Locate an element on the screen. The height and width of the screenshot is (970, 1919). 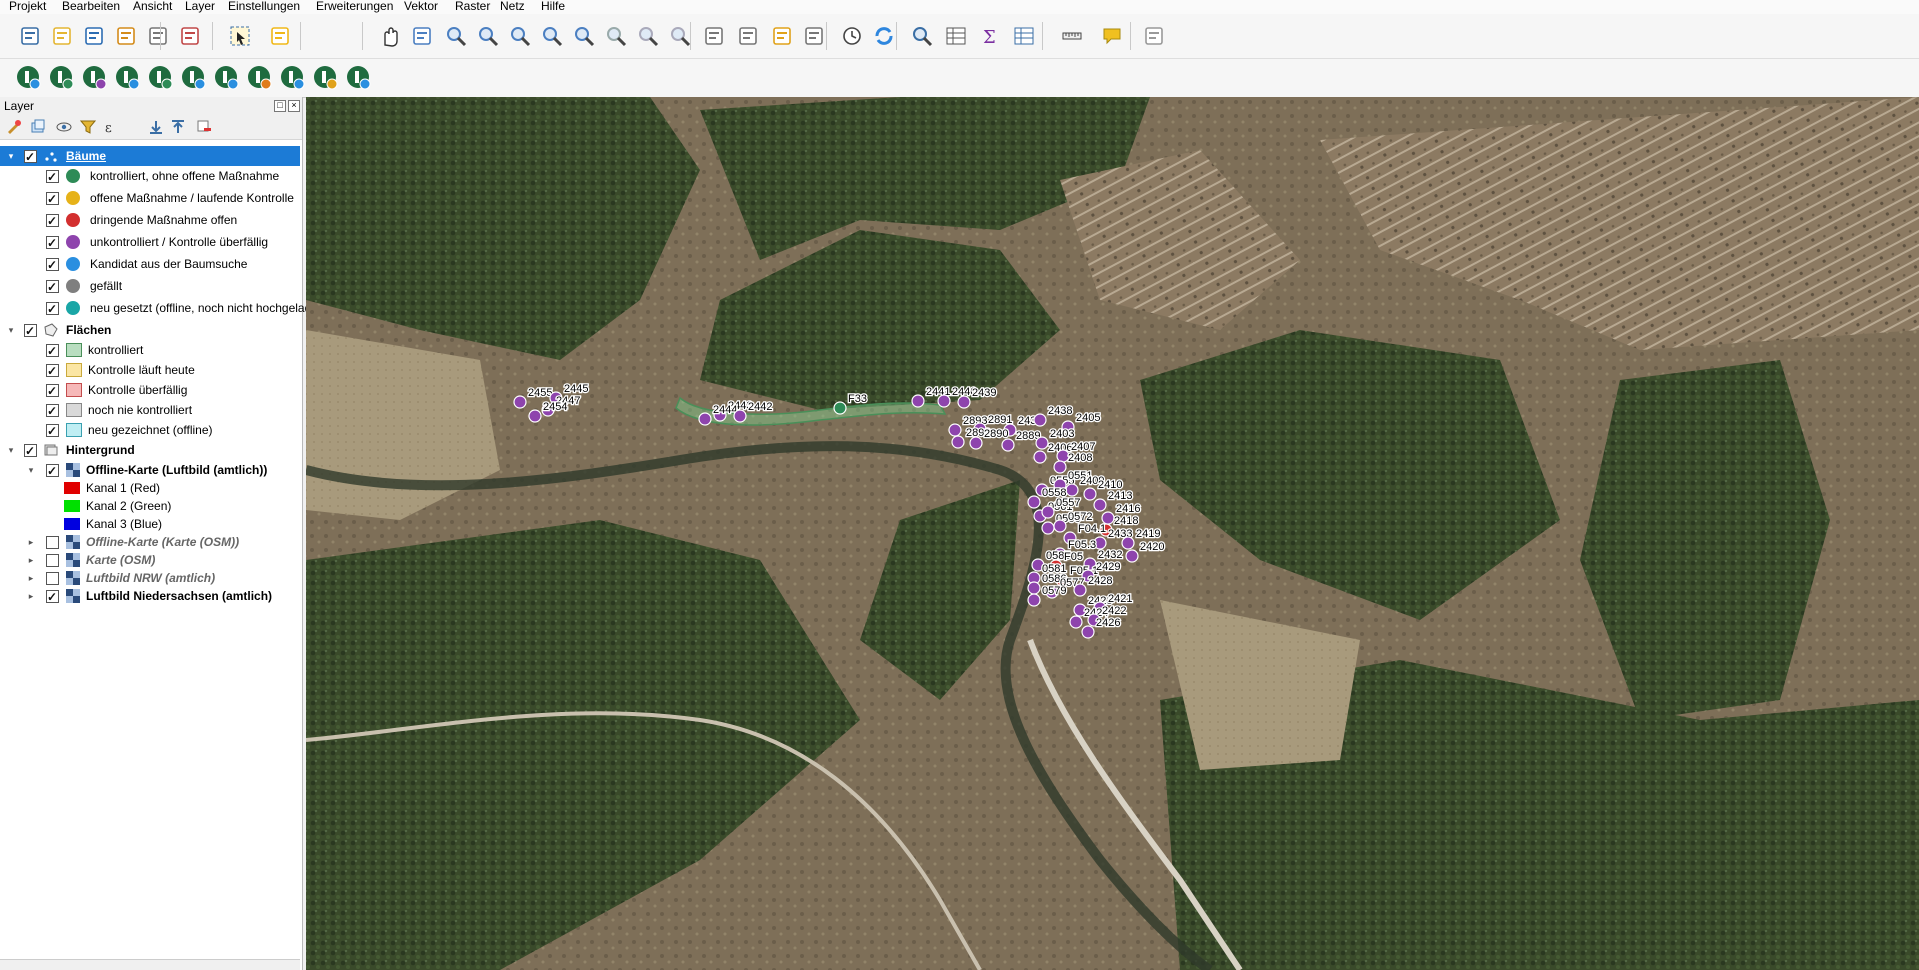
zoom-out-icon is located at coordinates (488, 36).